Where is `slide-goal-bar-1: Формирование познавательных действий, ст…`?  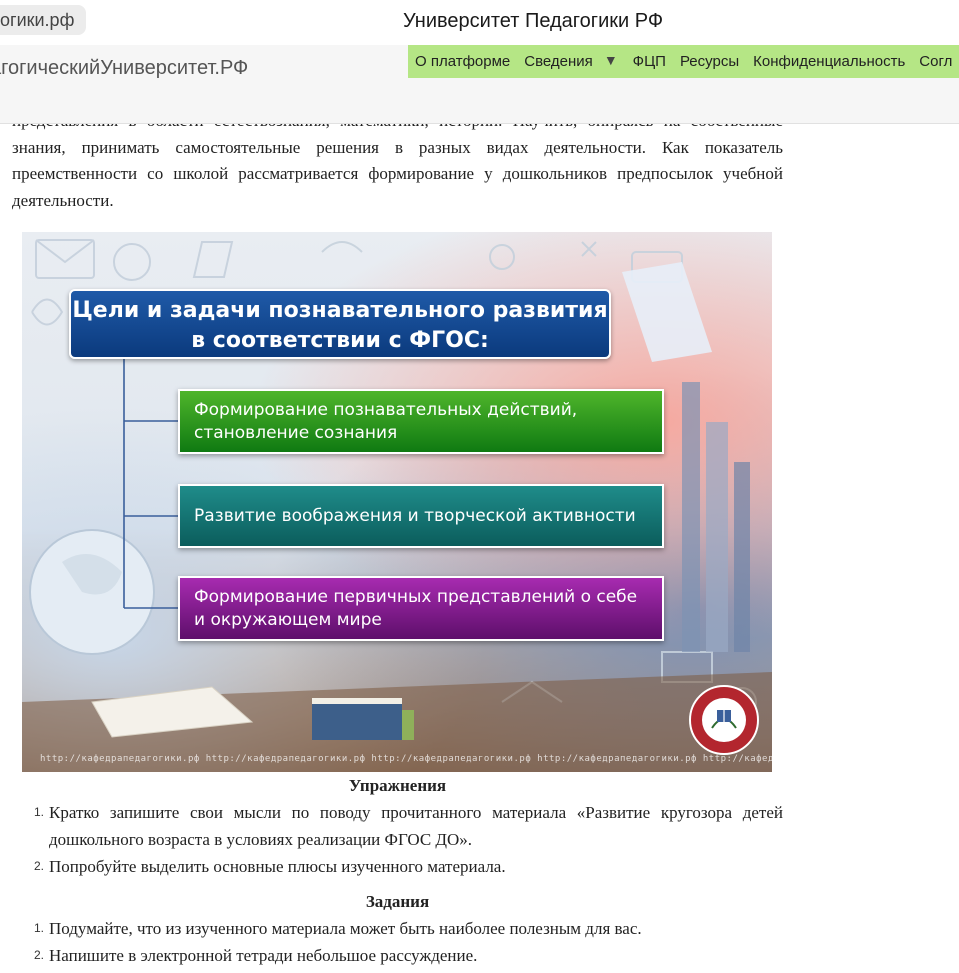
slide-goal-bar-1: Формирование познавательных действий, ст… is located at coordinates (421, 421).